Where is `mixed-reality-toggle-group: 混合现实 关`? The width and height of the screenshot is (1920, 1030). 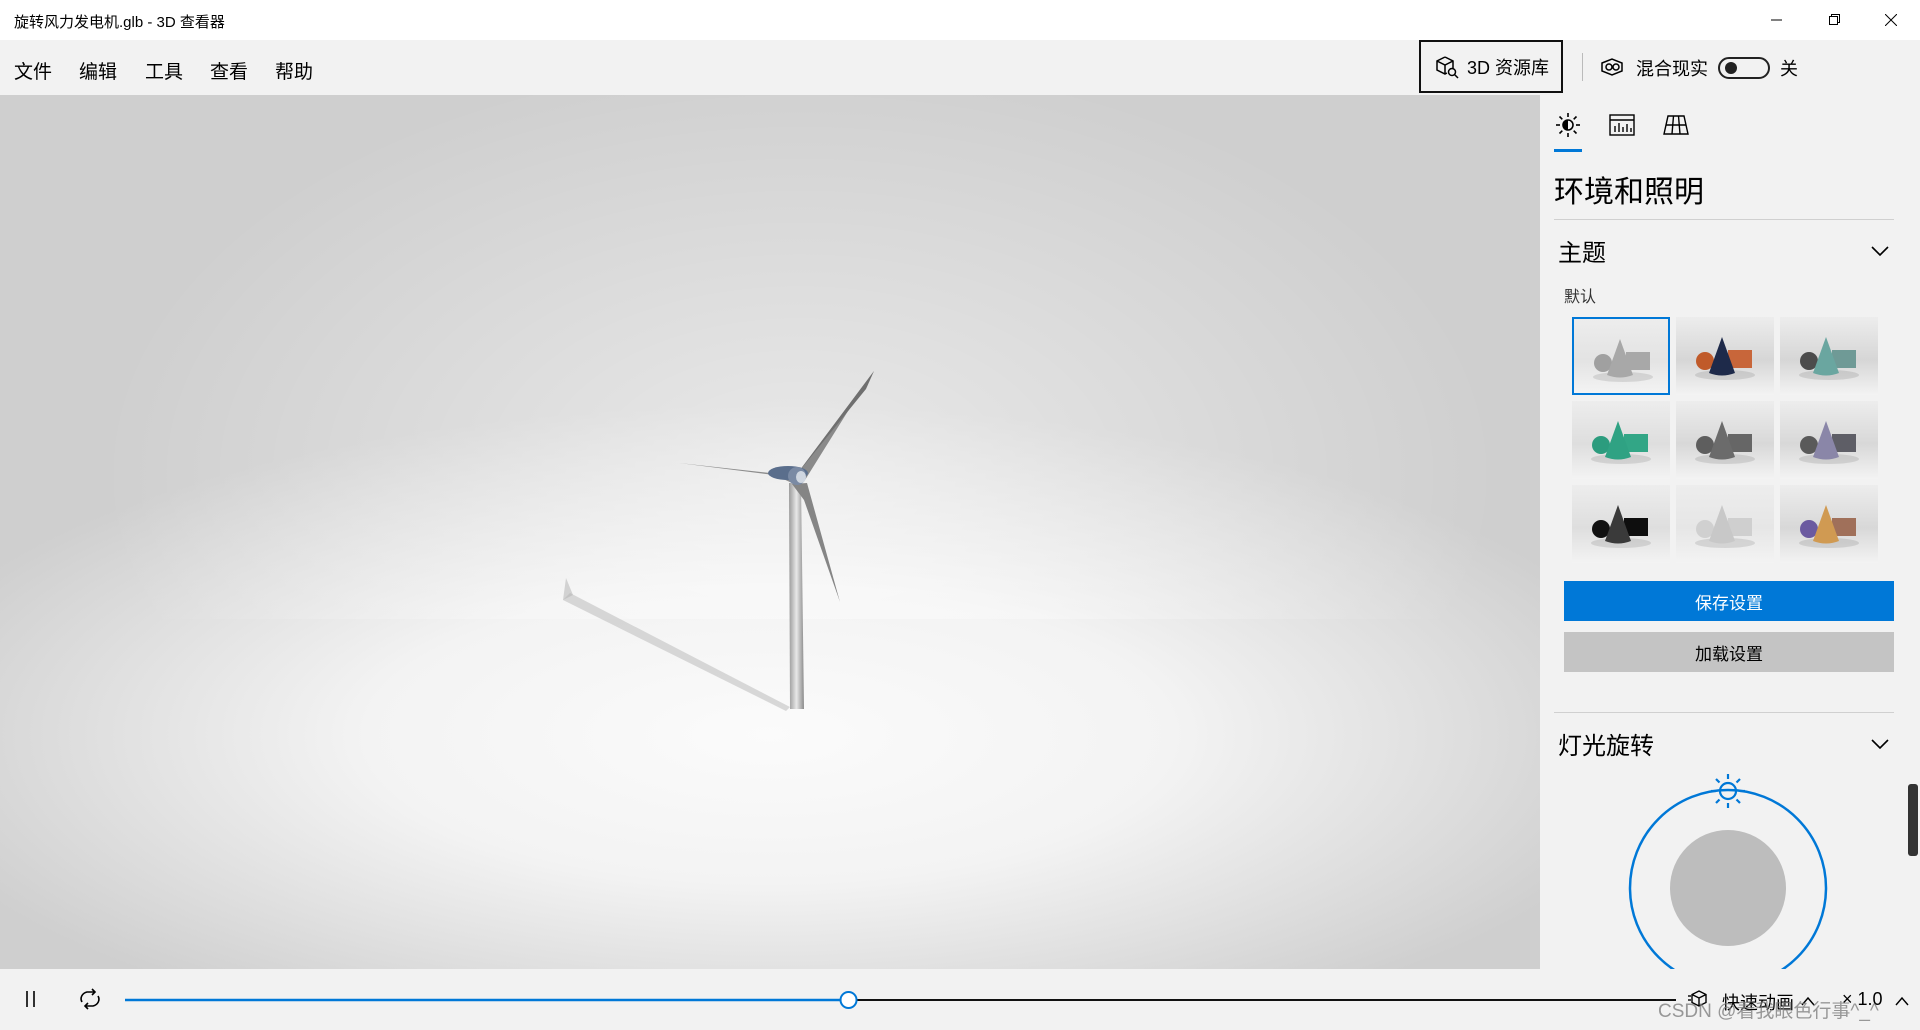 mixed-reality-toggle-group: 混合现实 关 is located at coordinates (1699, 68).